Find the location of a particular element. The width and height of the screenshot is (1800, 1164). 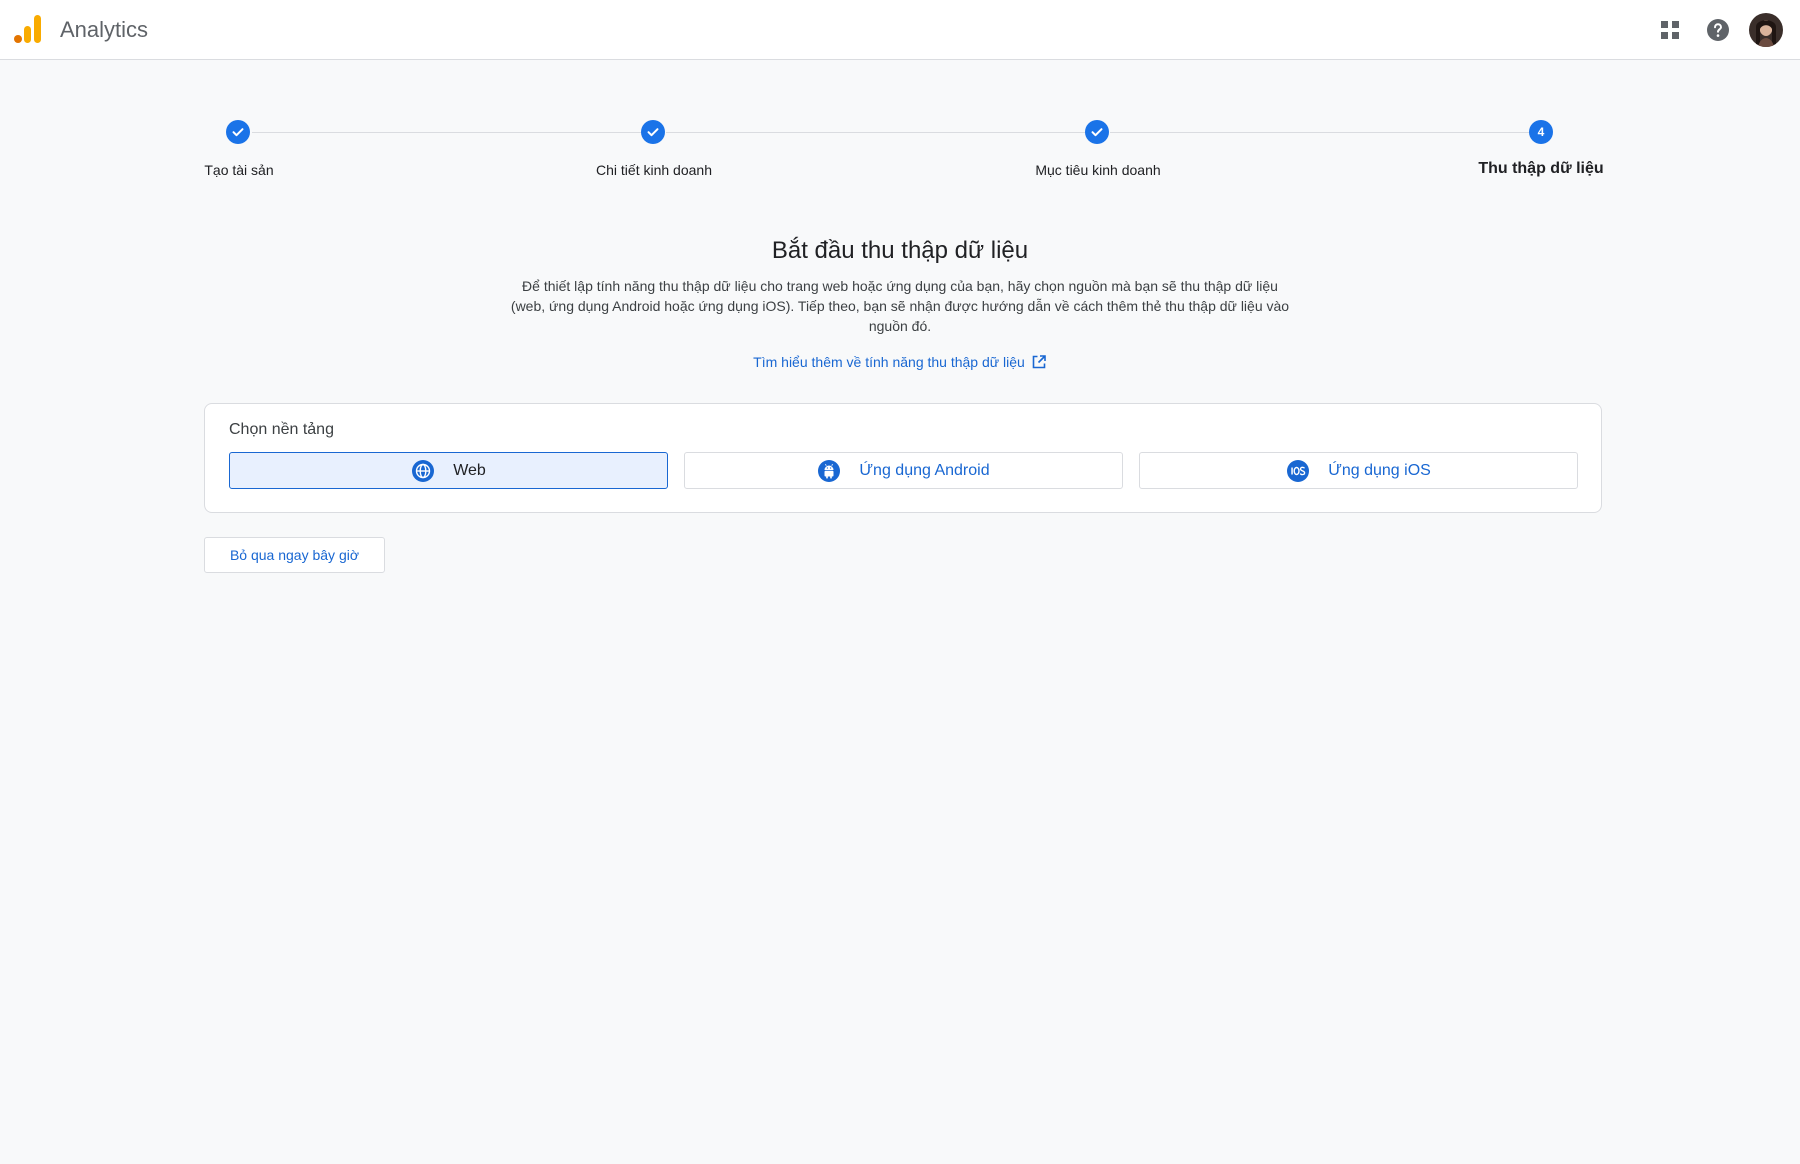

app-name: Analytics is located at coordinates (104, 29).